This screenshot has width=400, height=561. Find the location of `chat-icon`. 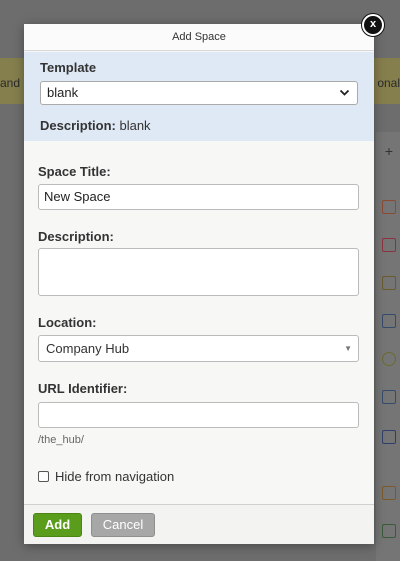

chat-icon is located at coordinates (389, 359).